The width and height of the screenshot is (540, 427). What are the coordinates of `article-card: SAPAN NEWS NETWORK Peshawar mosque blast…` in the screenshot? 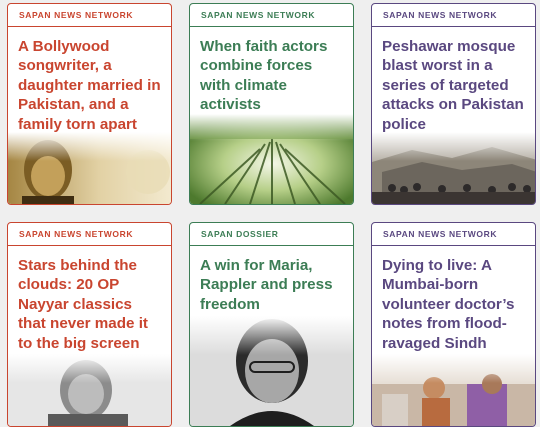 It's located at (453, 104).